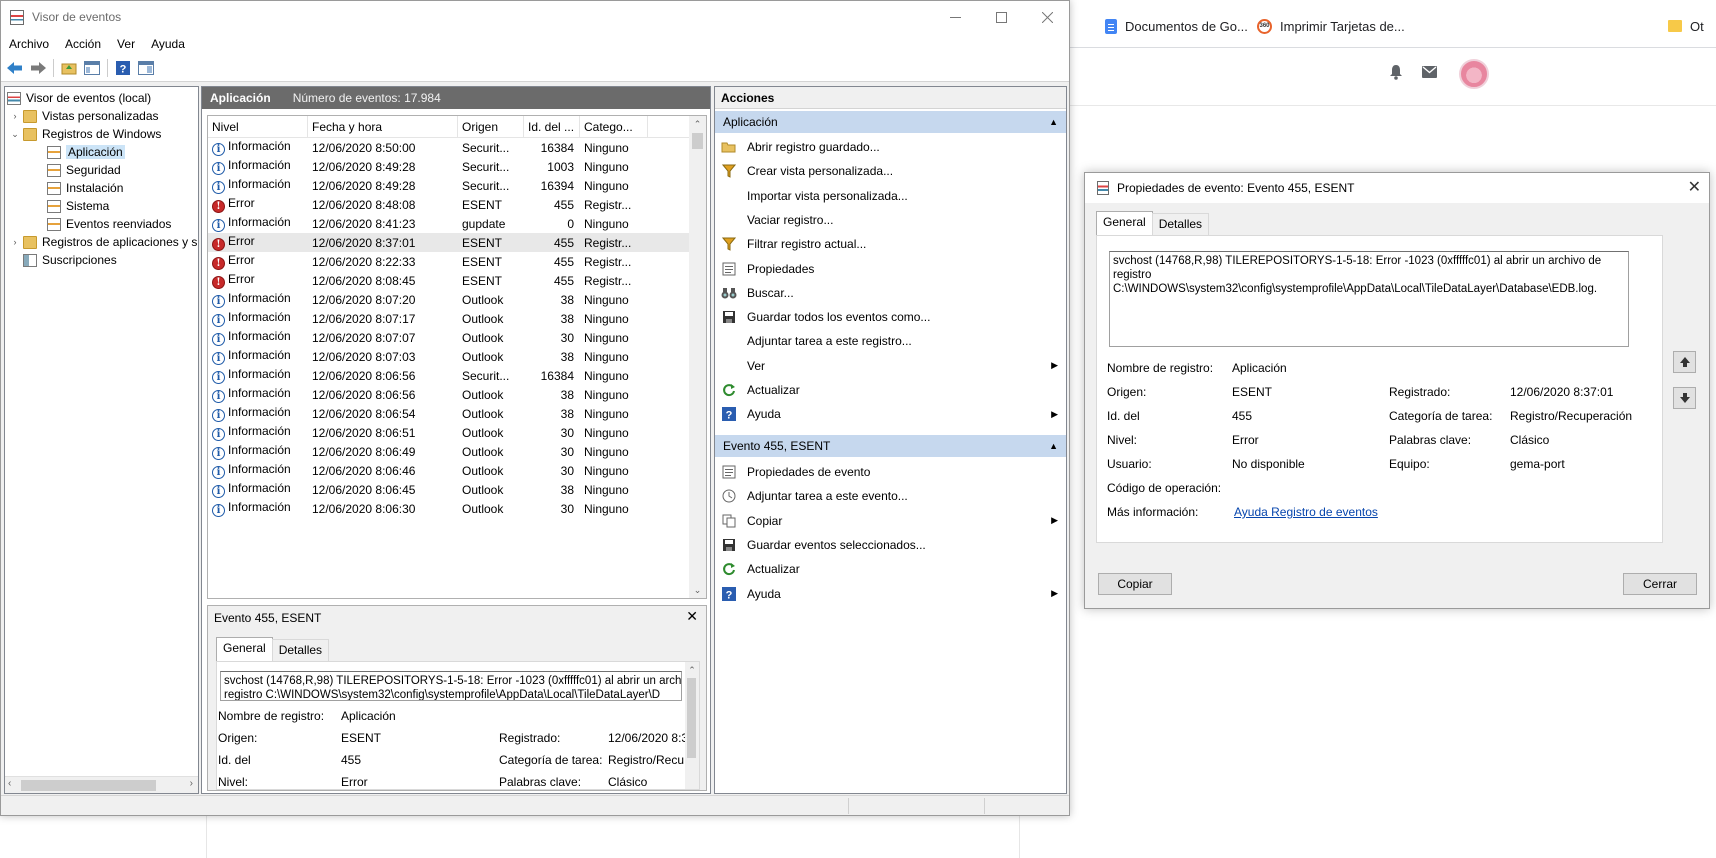 The width and height of the screenshot is (1716, 858). I want to click on close-dialog-button: Cerrar, so click(1660, 584).